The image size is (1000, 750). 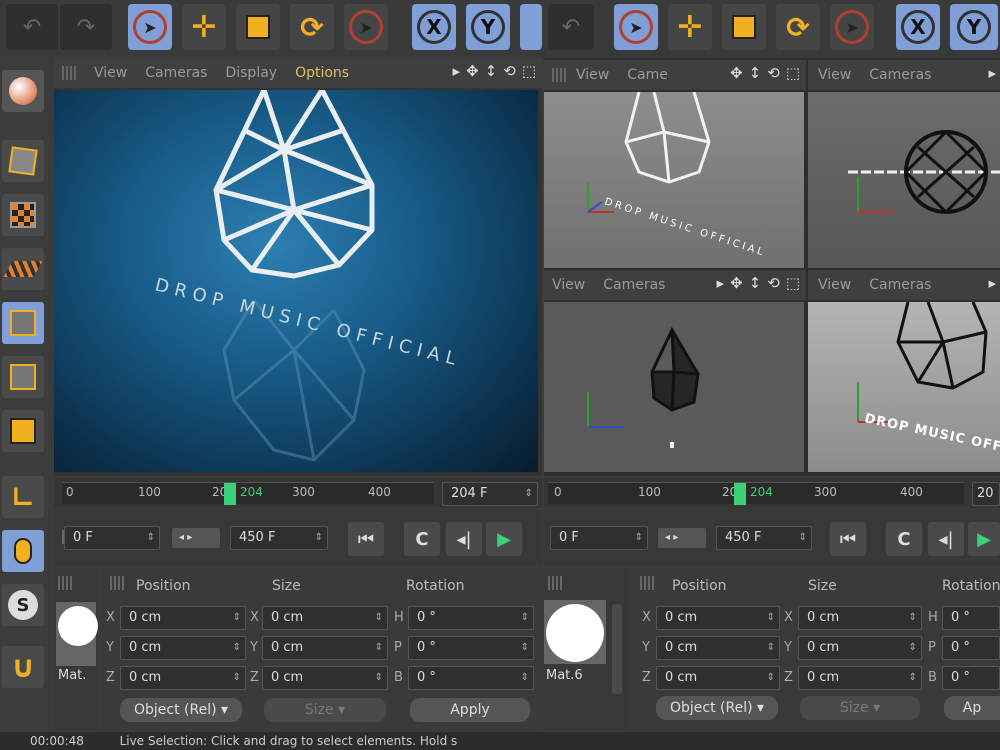 What do you see at coordinates (23, 377) in the screenshot?
I see `edge-mode-button` at bounding box center [23, 377].